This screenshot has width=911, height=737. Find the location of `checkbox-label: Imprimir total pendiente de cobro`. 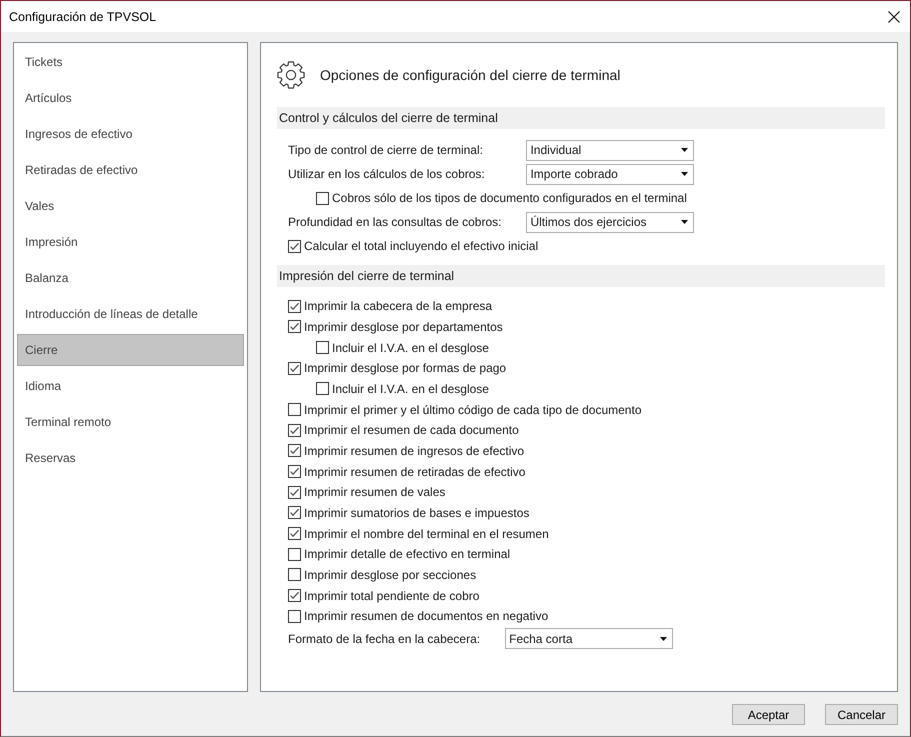

checkbox-label: Imprimir total pendiente de cobro is located at coordinates (392, 595).